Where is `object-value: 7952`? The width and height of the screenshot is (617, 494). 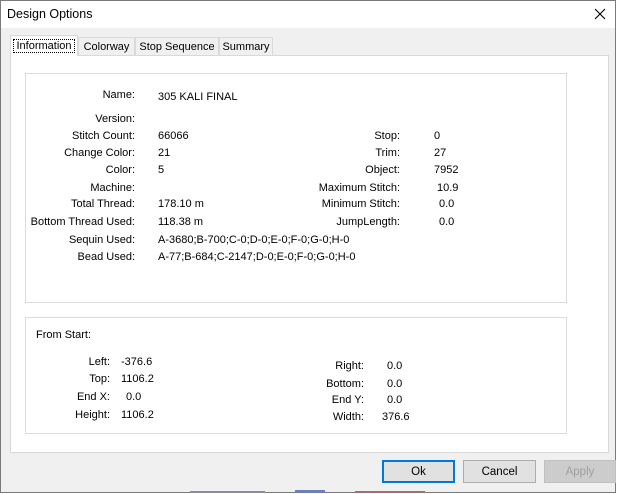
object-value: 7952 is located at coordinates (446, 170).